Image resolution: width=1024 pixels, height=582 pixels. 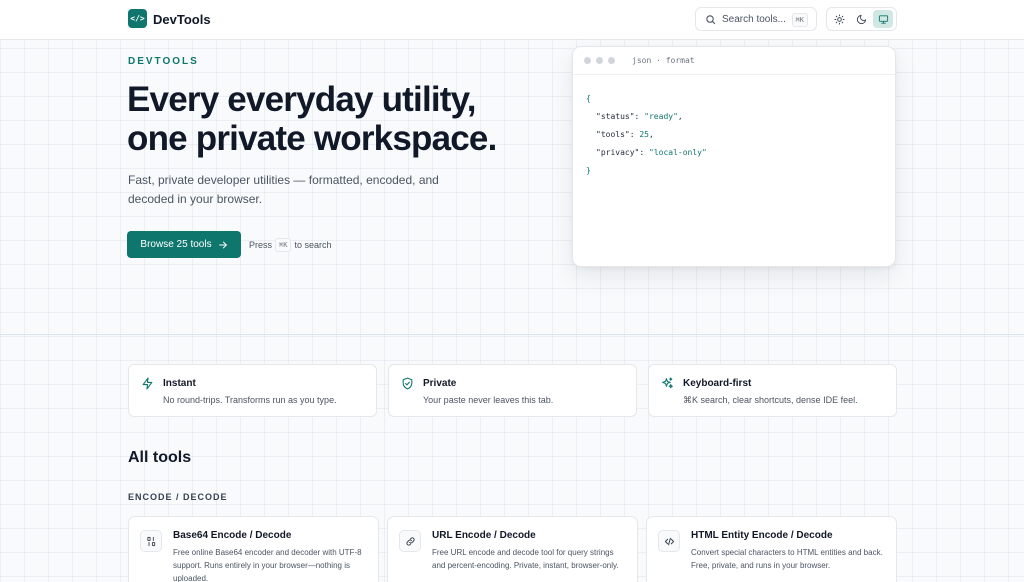 I want to click on browse-tools-button: Browse 25 tools, so click(x=184, y=244).